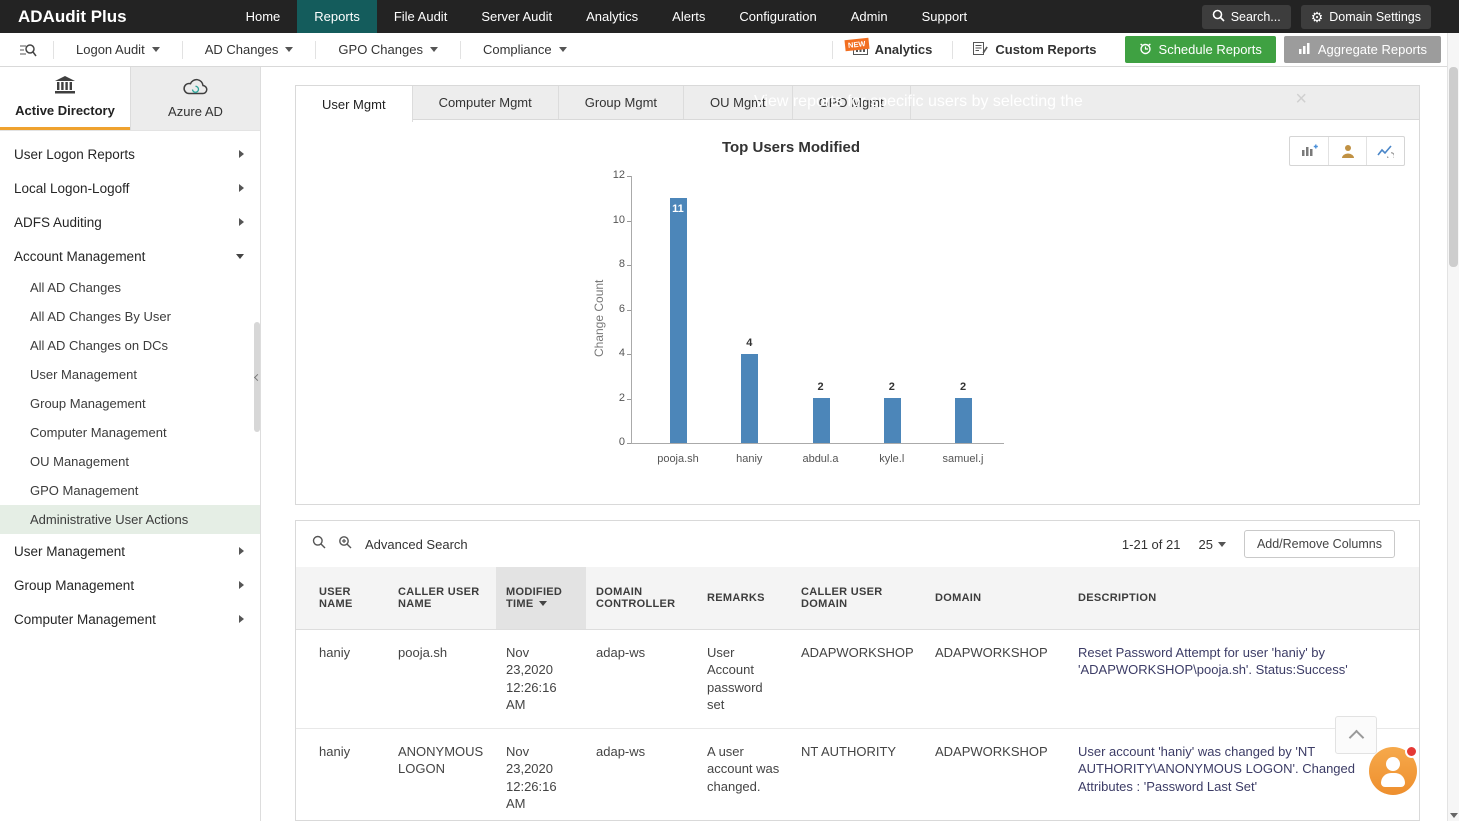 This screenshot has width=1459, height=821. What do you see at coordinates (1304, 50) in the screenshot?
I see `aggregate-bars-icon` at bounding box center [1304, 50].